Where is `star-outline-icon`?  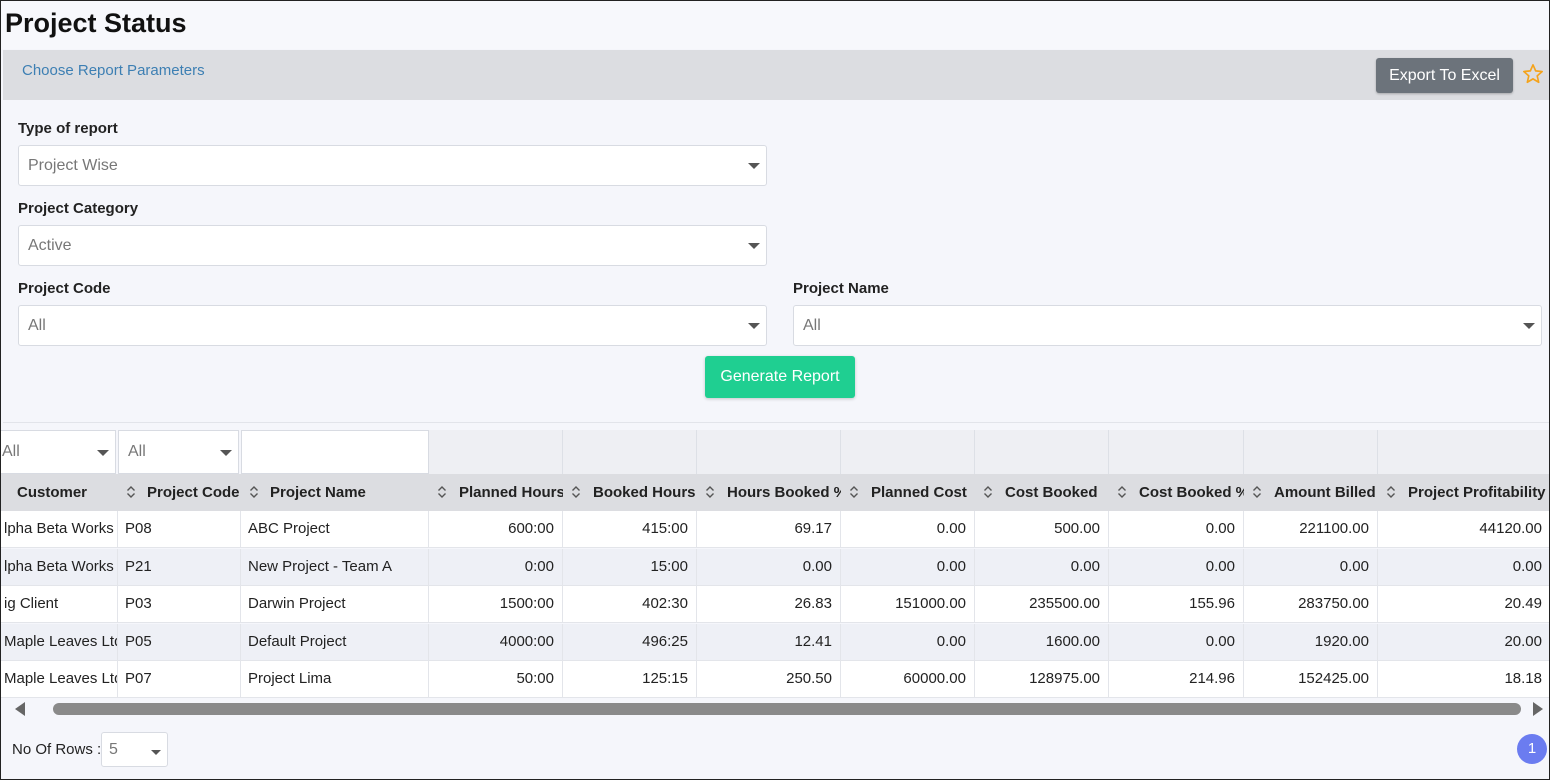
star-outline-icon is located at coordinates (1533, 74).